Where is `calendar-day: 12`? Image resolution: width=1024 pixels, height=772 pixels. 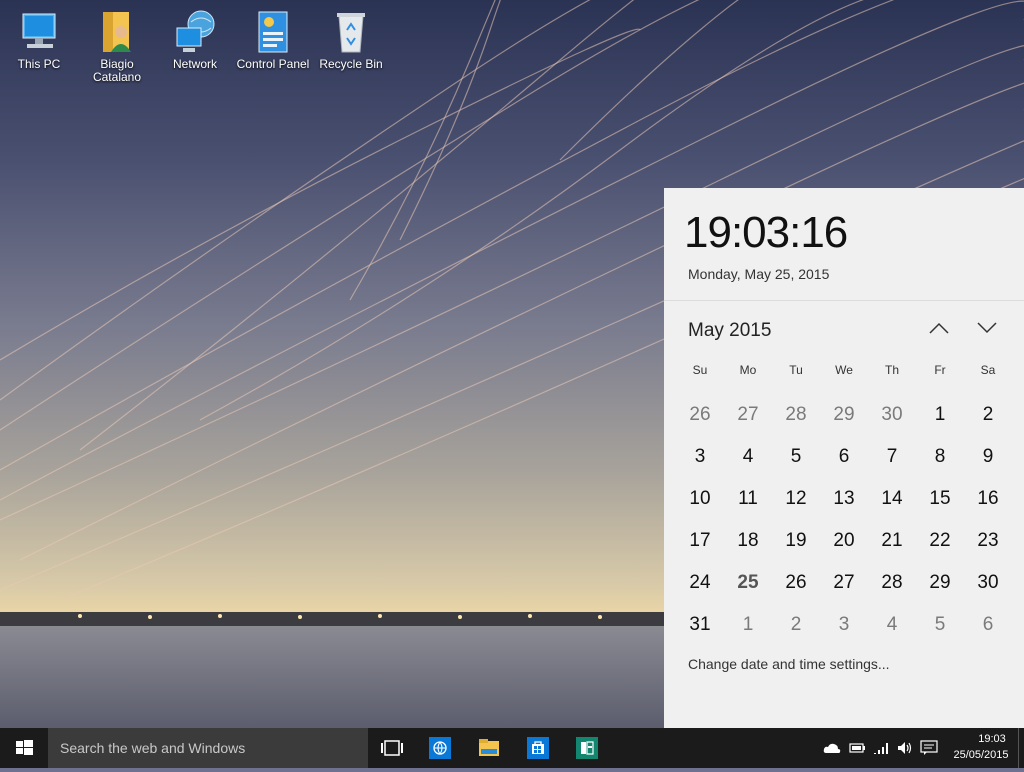
calendar-day: 12 is located at coordinates (796, 499).